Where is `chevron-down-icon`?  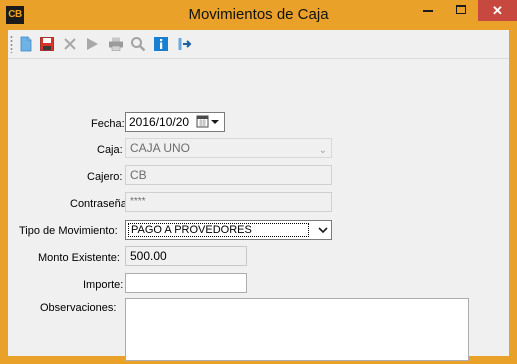
chevron-down-icon is located at coordinates (322, 230).